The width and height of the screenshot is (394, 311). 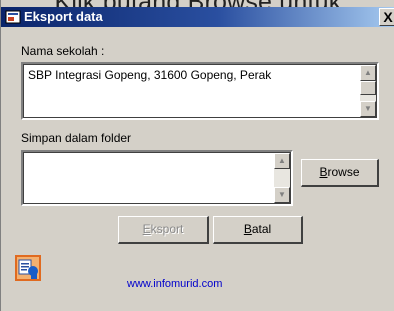 I want to click on cancel-label: atal, so click(x=261, y=229).